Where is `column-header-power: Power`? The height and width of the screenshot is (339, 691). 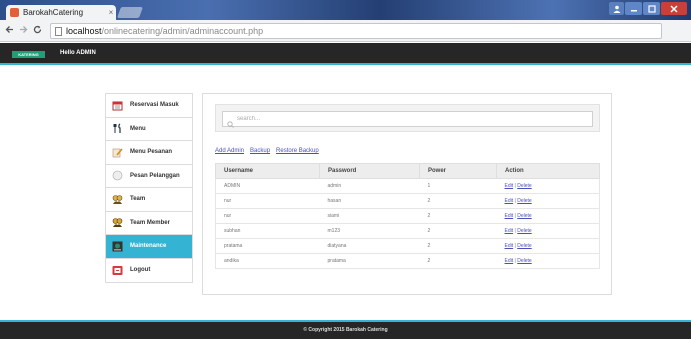
column-header-power: Power is located at coordinates (458, 171).